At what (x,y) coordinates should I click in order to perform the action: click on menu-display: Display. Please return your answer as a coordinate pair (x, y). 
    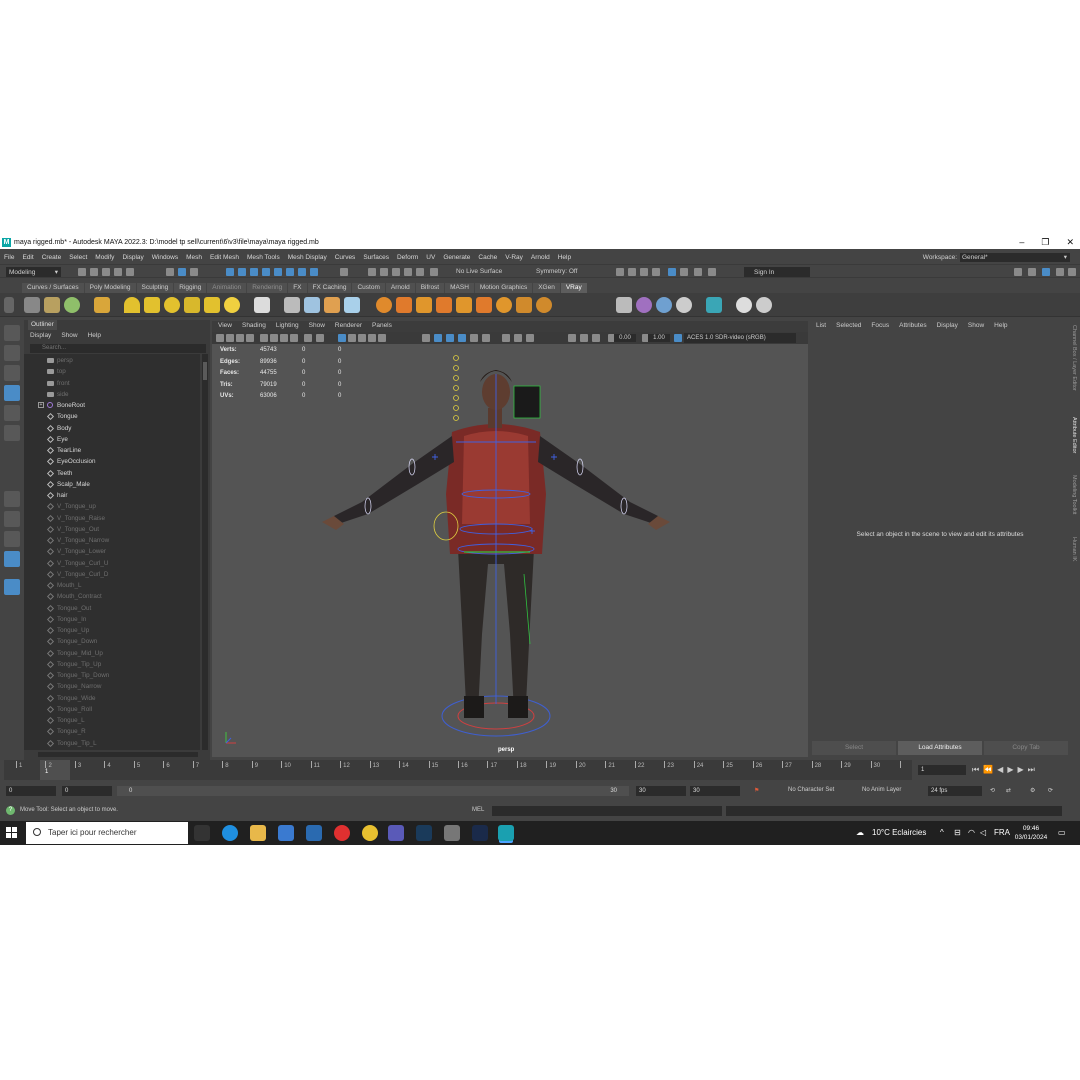
    Looking at the image, I should click on (132, 257).